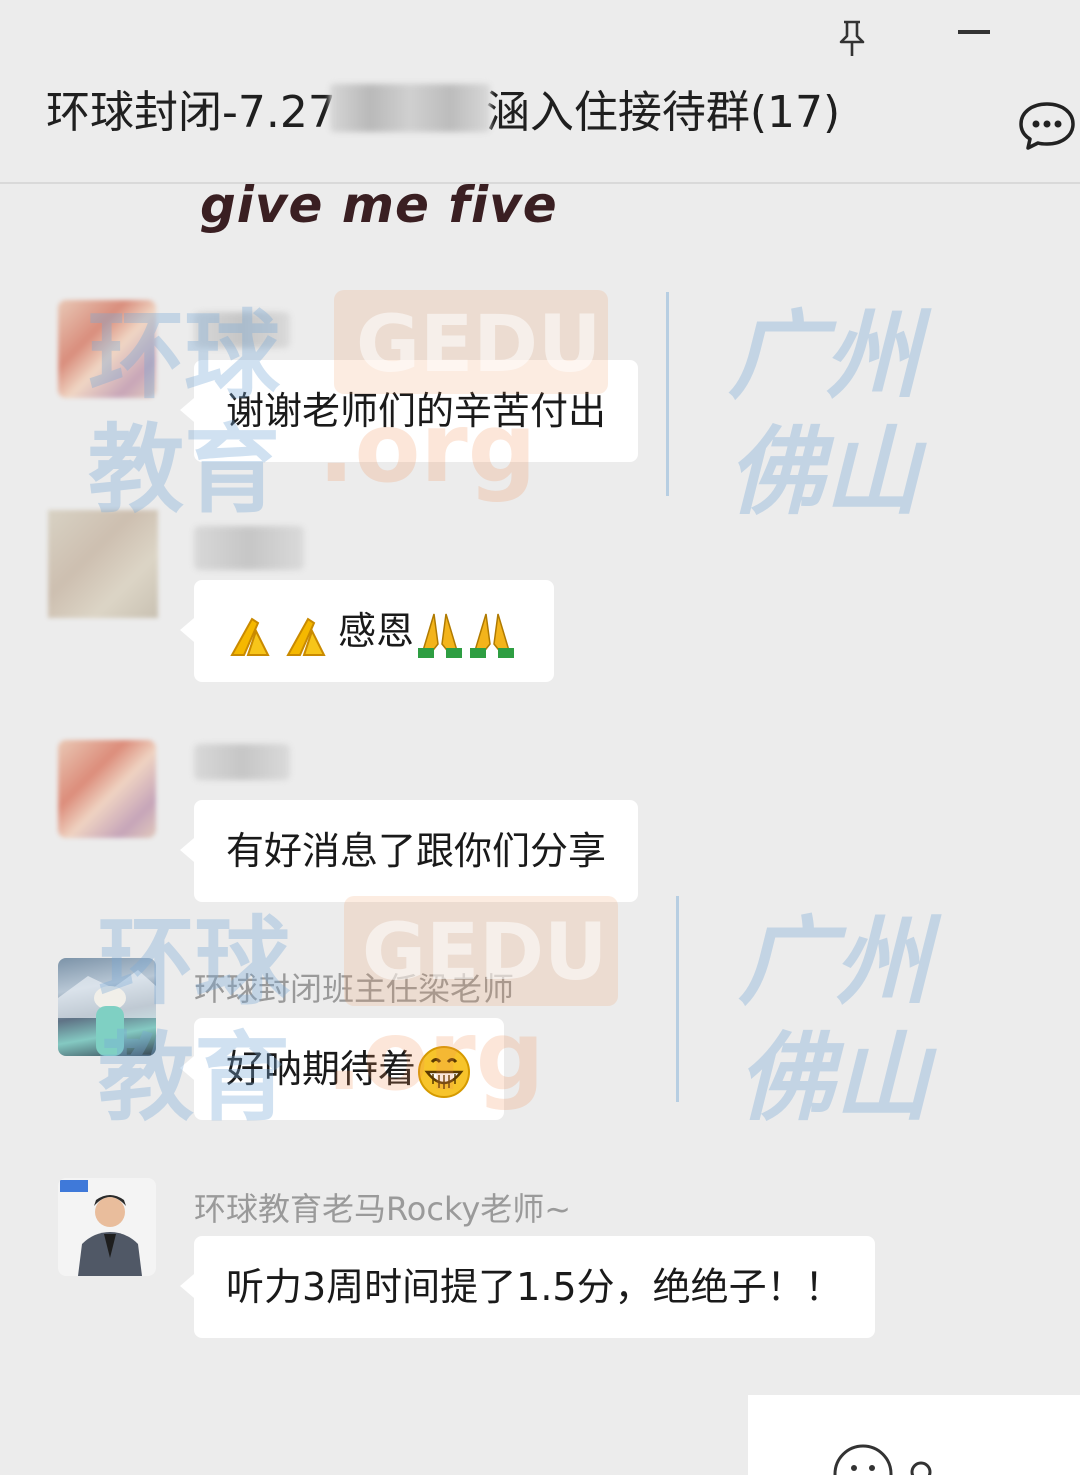 The height and width of the screenshot is (1475, 1080). What do you see at coordinates (379, 205) in the screenshot?
I see `sticker-give-me-five: give me five` at bounding box center [379, 205].